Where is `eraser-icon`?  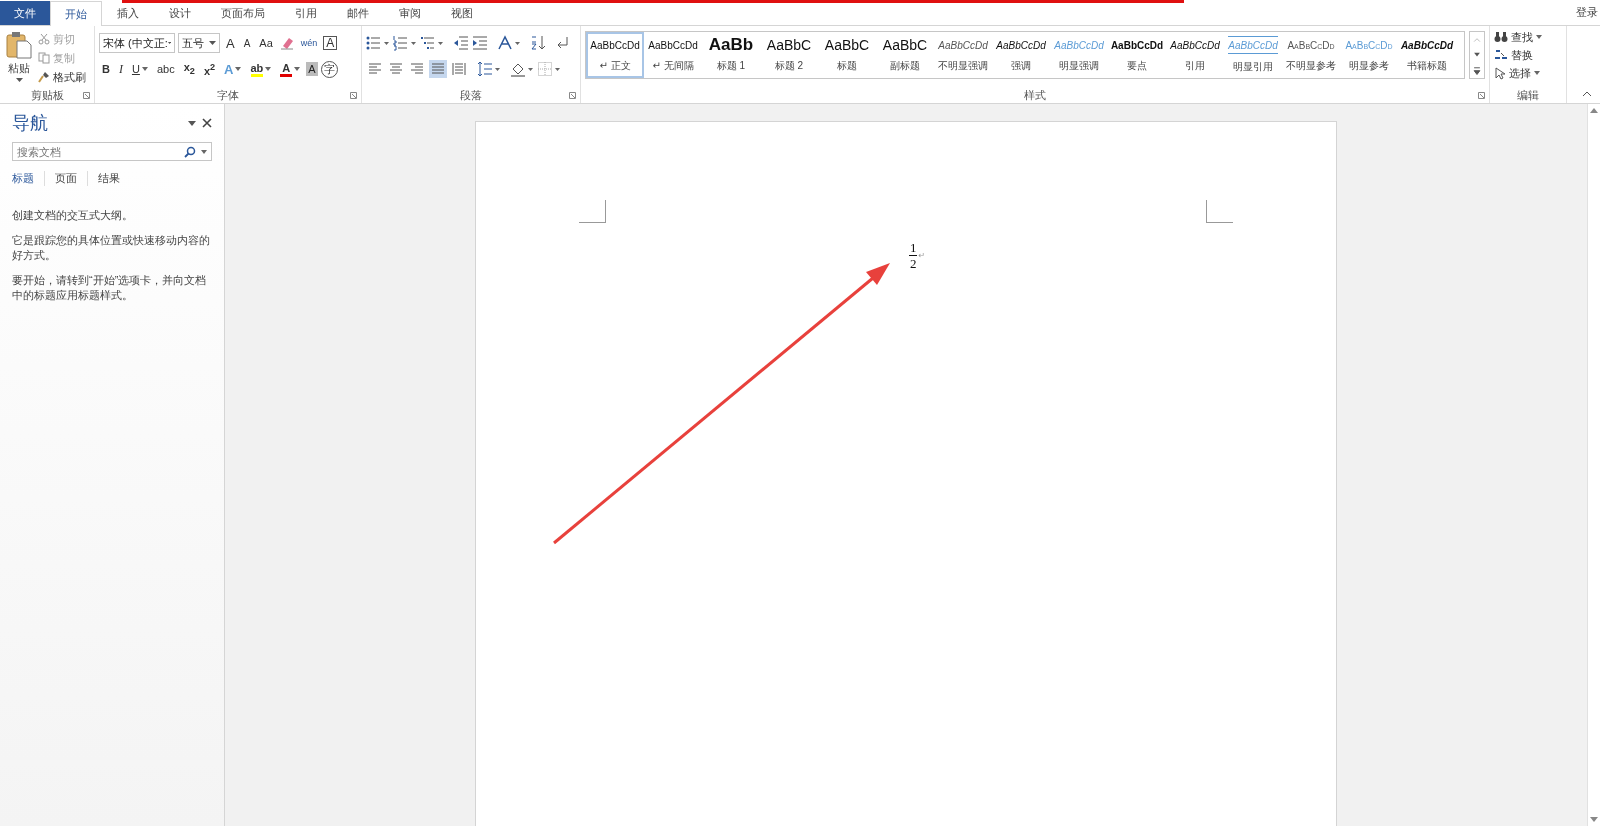
eraser-icon is located at coordinates (286, 43).